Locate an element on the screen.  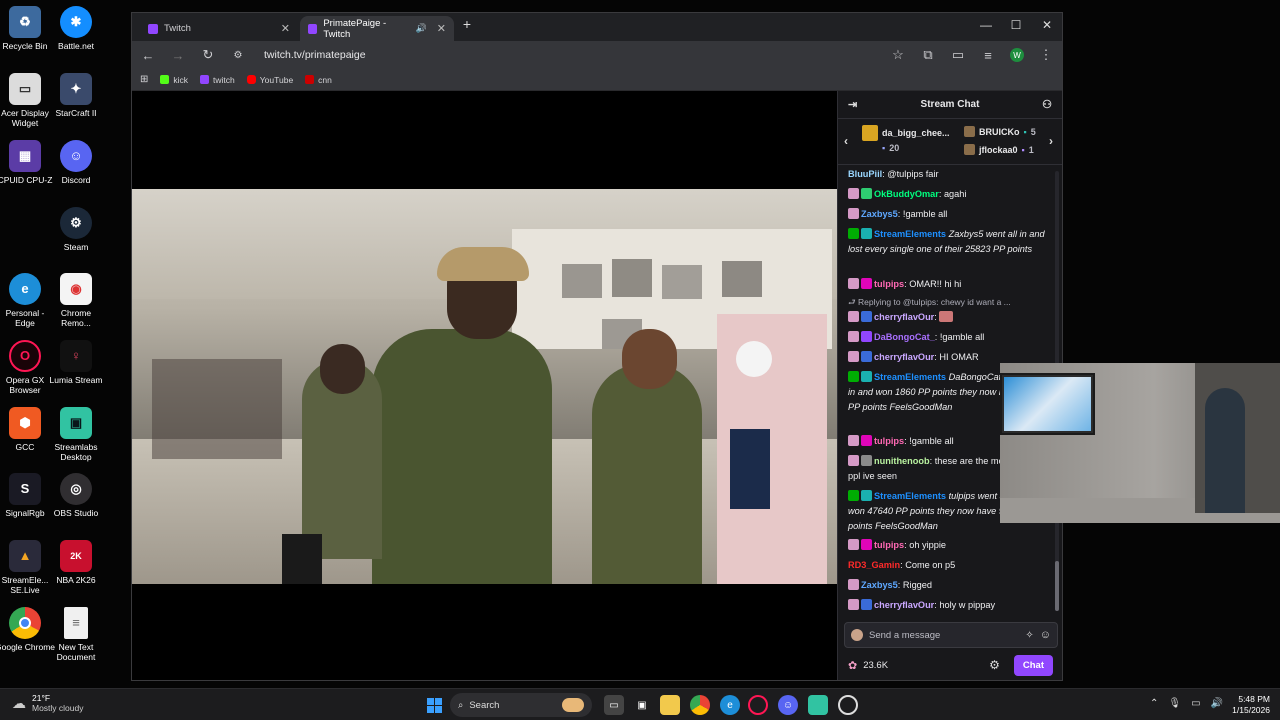
desktop-icon-obs: ◎ OBS Studio is located at coordinates (76, 495).